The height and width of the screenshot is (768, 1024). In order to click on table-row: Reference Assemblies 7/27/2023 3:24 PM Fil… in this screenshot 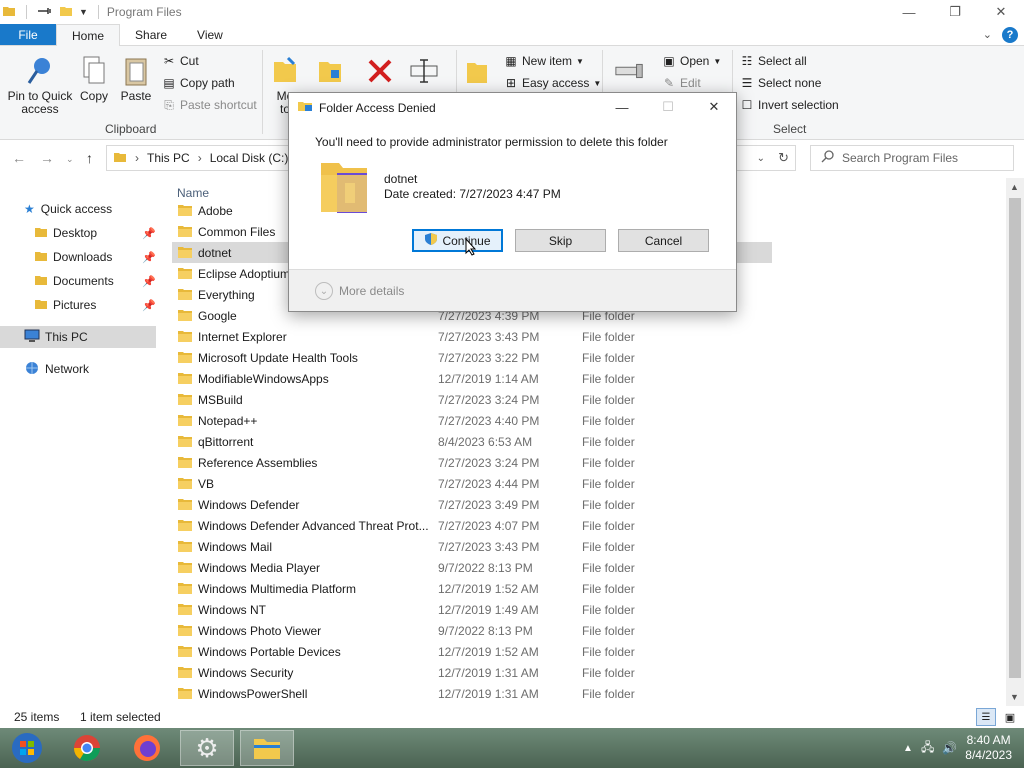, I will do `click(472, 462)`.